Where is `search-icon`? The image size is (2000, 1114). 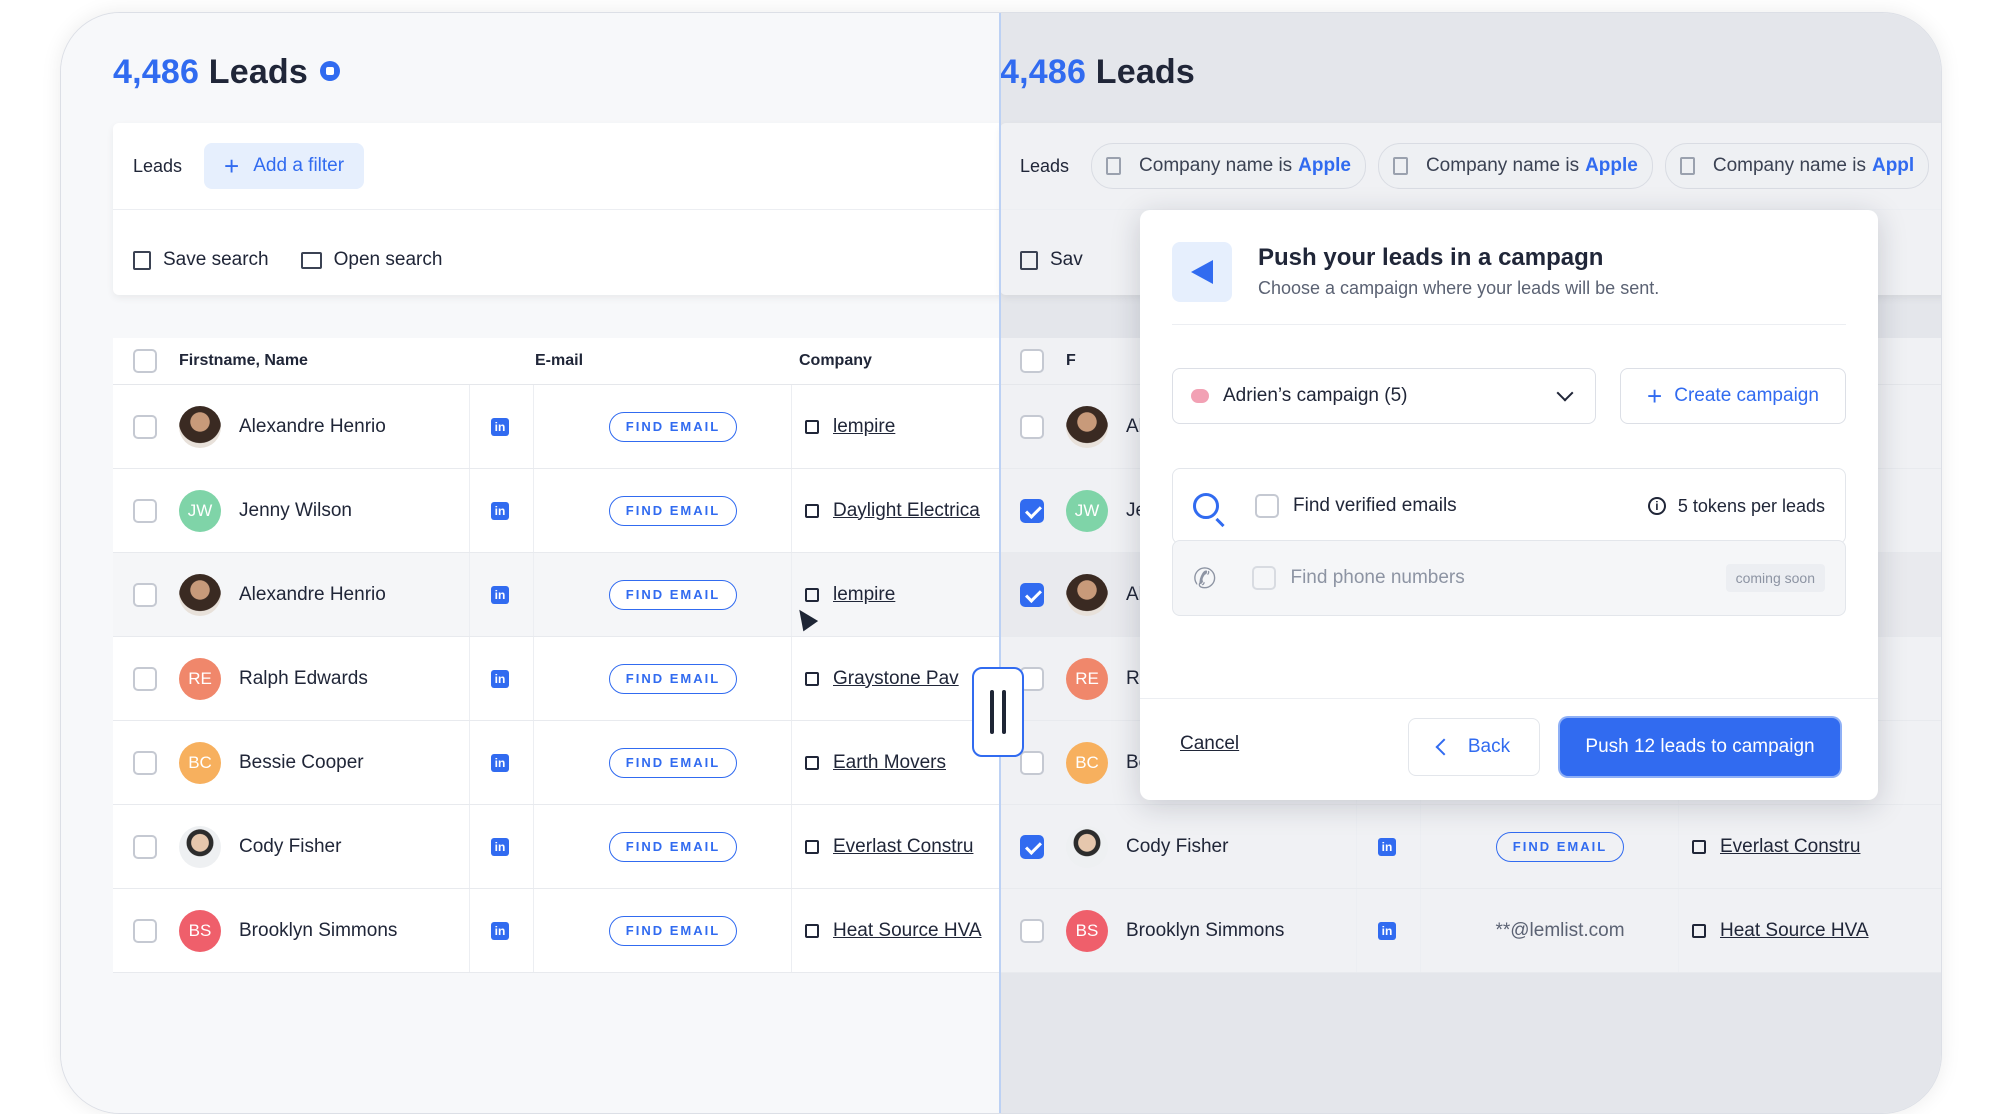 search-icon is located at coordinates (1206, 506).